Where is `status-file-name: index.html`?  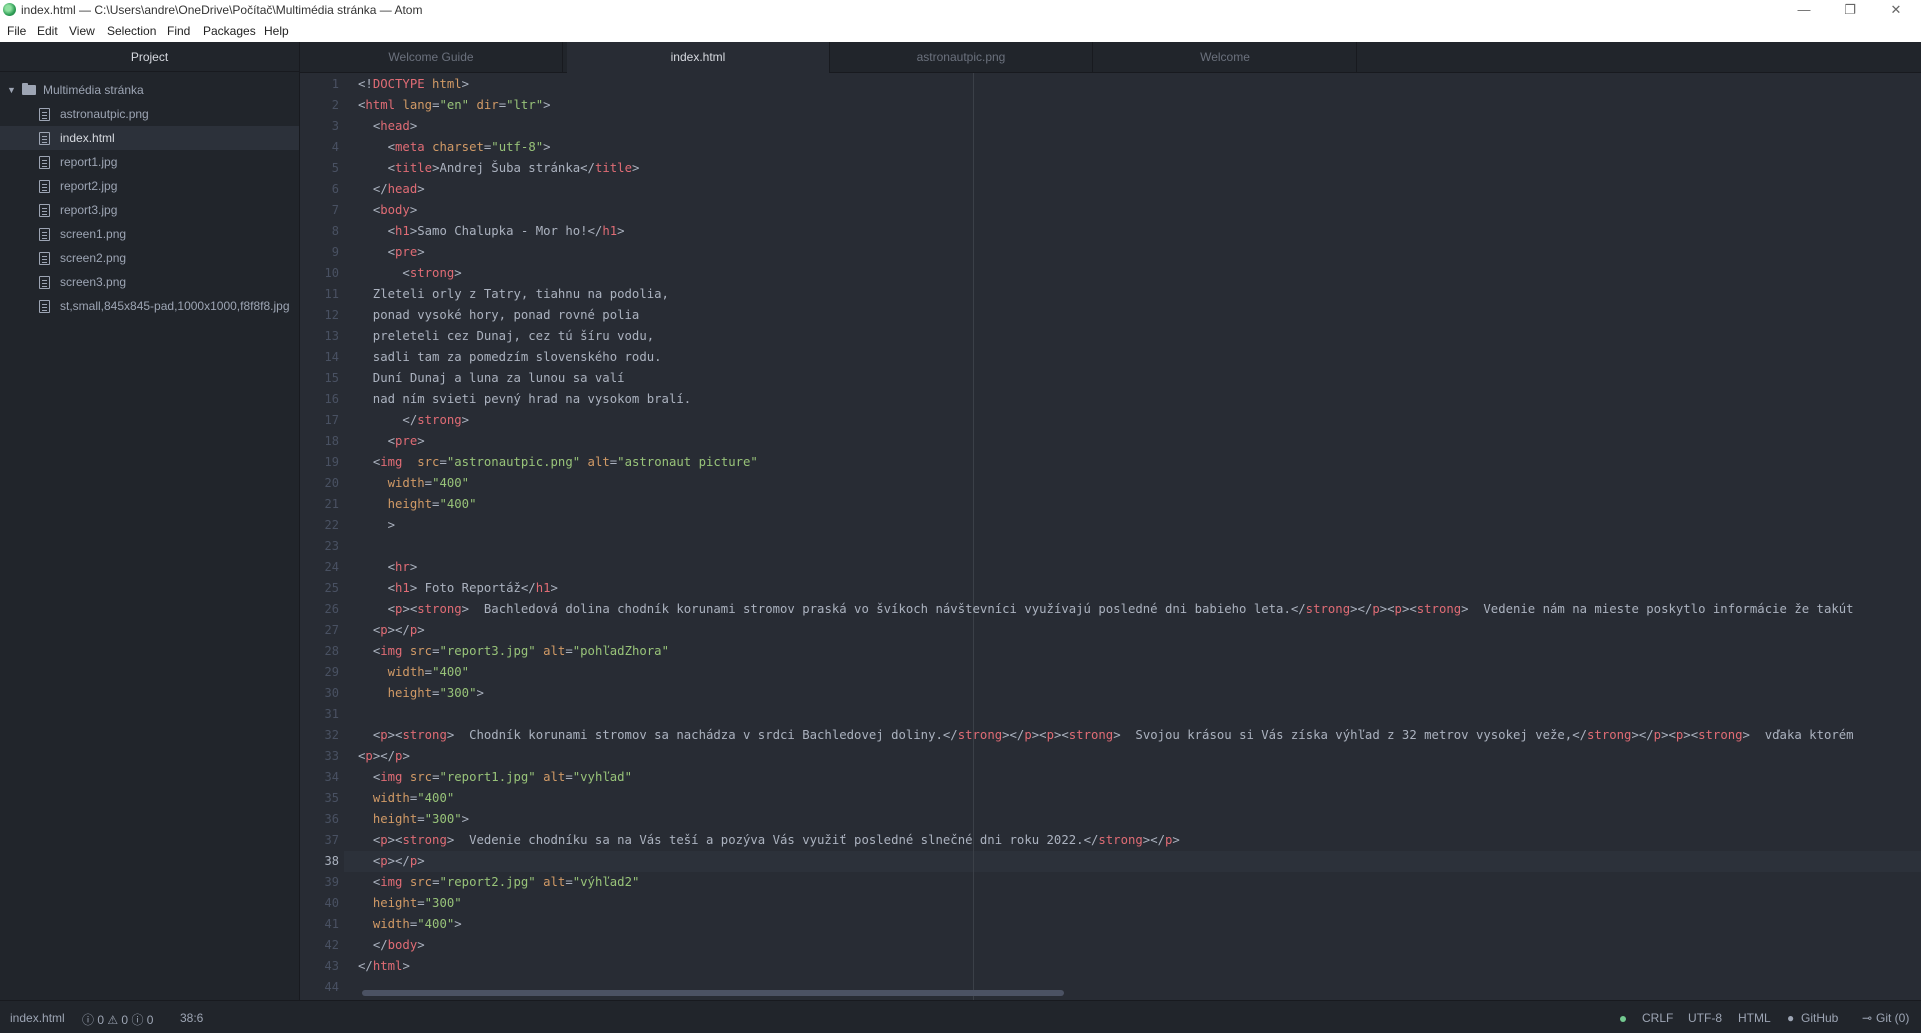
status-file-name: index.html is located at coordinates (37, 1018).